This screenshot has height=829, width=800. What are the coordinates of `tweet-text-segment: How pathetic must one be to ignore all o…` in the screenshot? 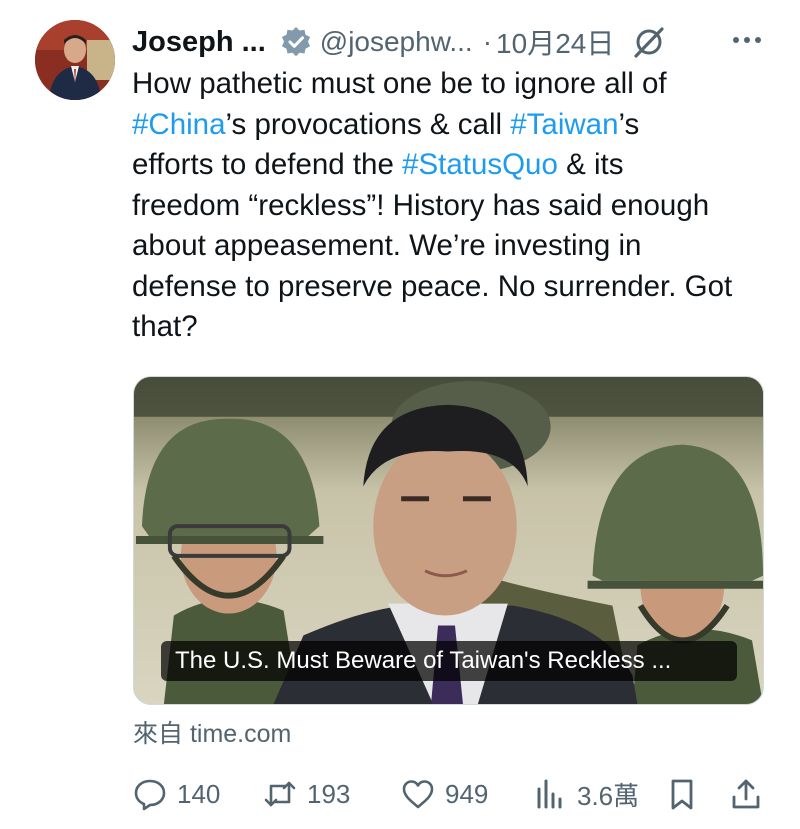 It's located at (399, 83).